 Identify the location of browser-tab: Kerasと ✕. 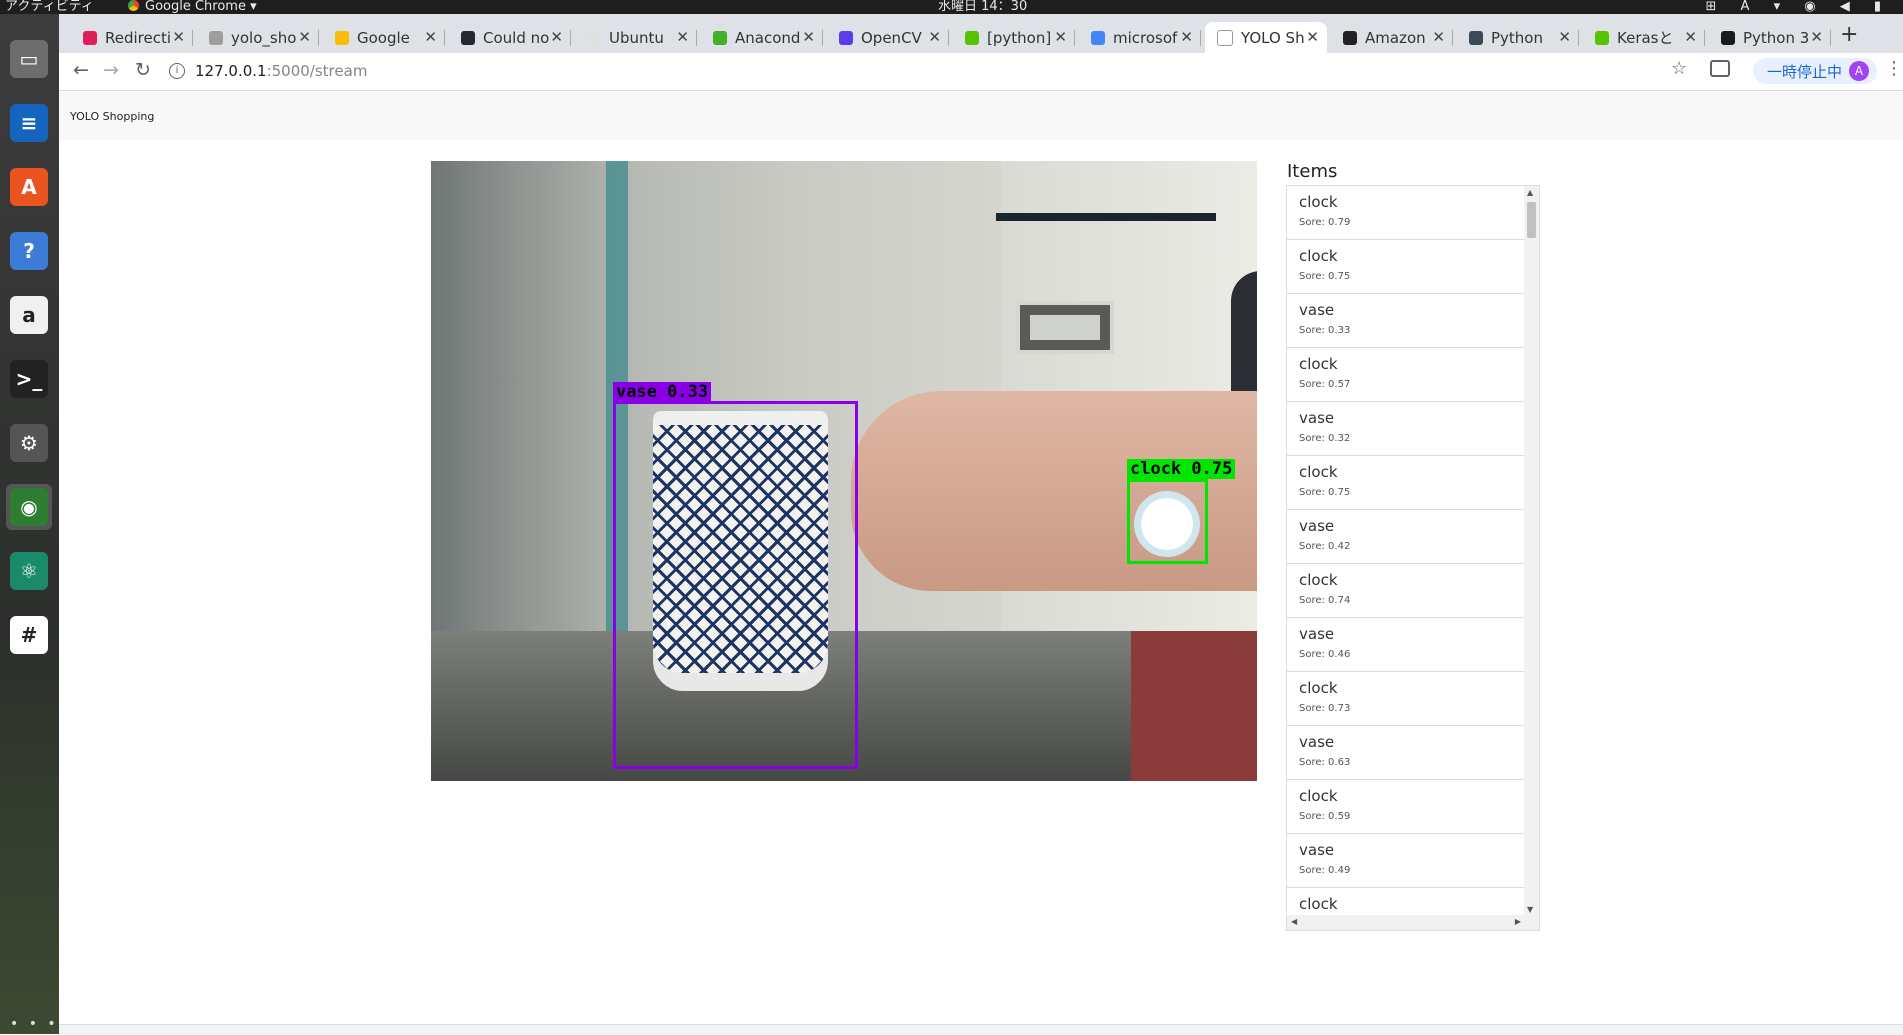
(1644, 37).